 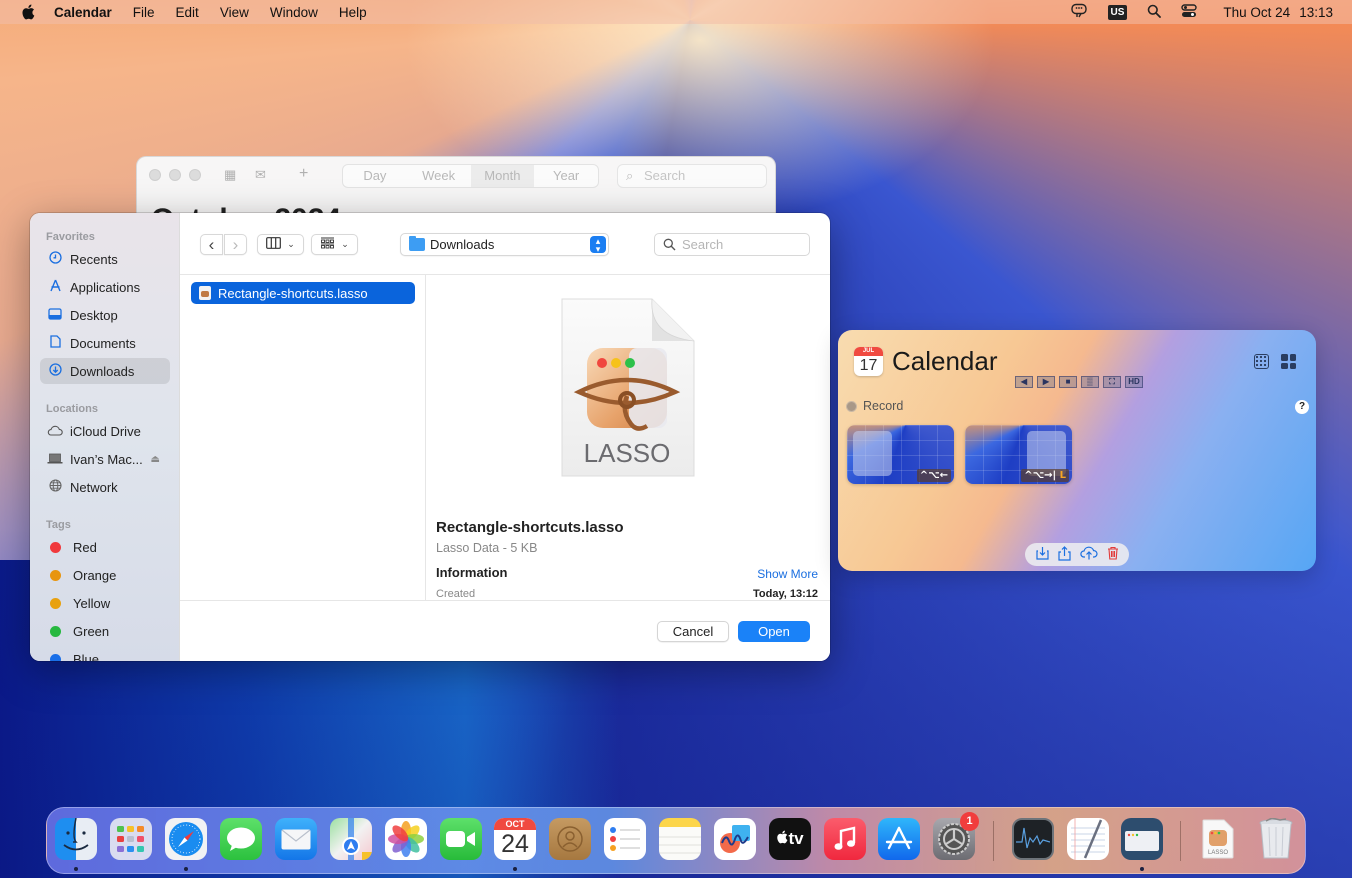 I want to click on fullscreen-icon: ⛶, so click(x=1112, y=382).